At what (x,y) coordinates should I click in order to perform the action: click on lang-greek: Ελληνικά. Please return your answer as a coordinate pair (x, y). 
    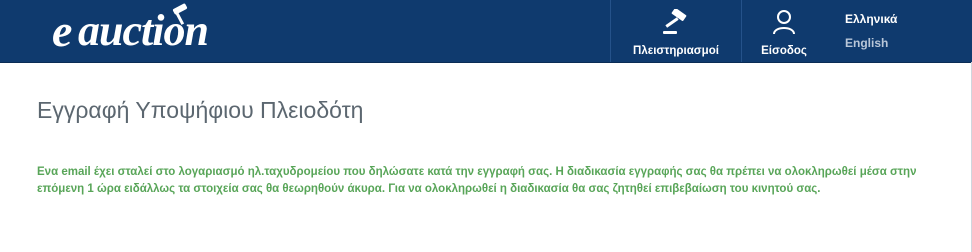
    Looking at the image, I should click on (871, 19).